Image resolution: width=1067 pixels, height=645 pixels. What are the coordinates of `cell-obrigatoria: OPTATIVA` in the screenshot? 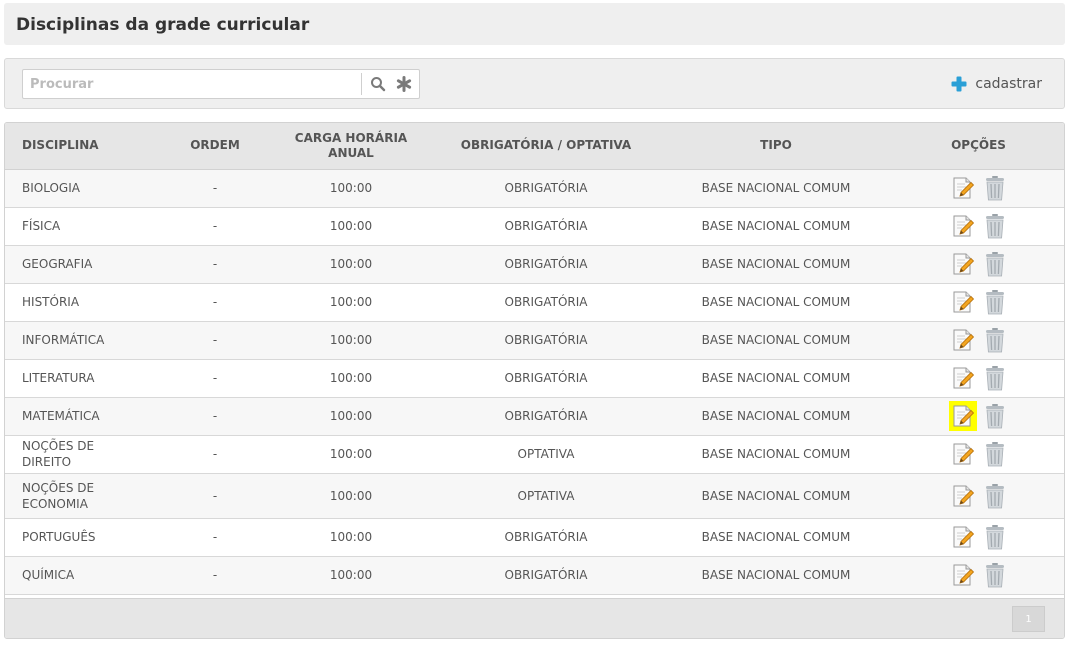 It's located at (546, 495).